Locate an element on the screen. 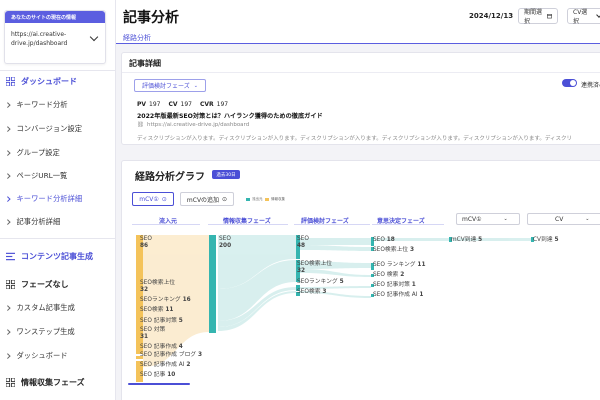  info-node-label: SEO 200 is located at coordinates (225, 243).